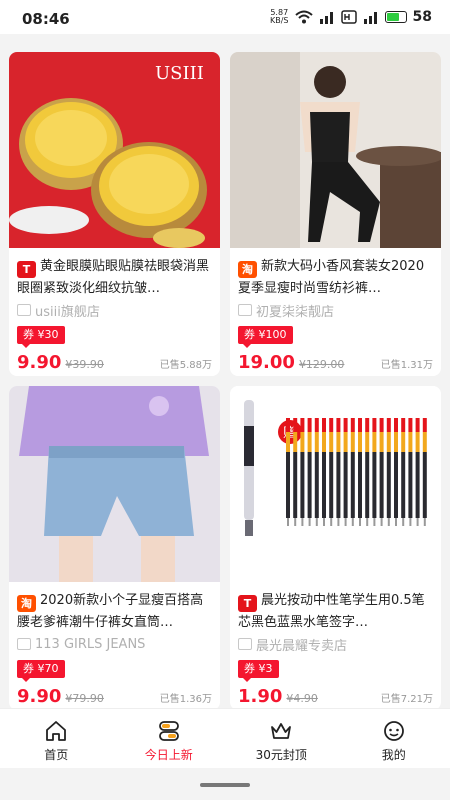  I want to click on tab-home-label: 首页, so click(56, 755).